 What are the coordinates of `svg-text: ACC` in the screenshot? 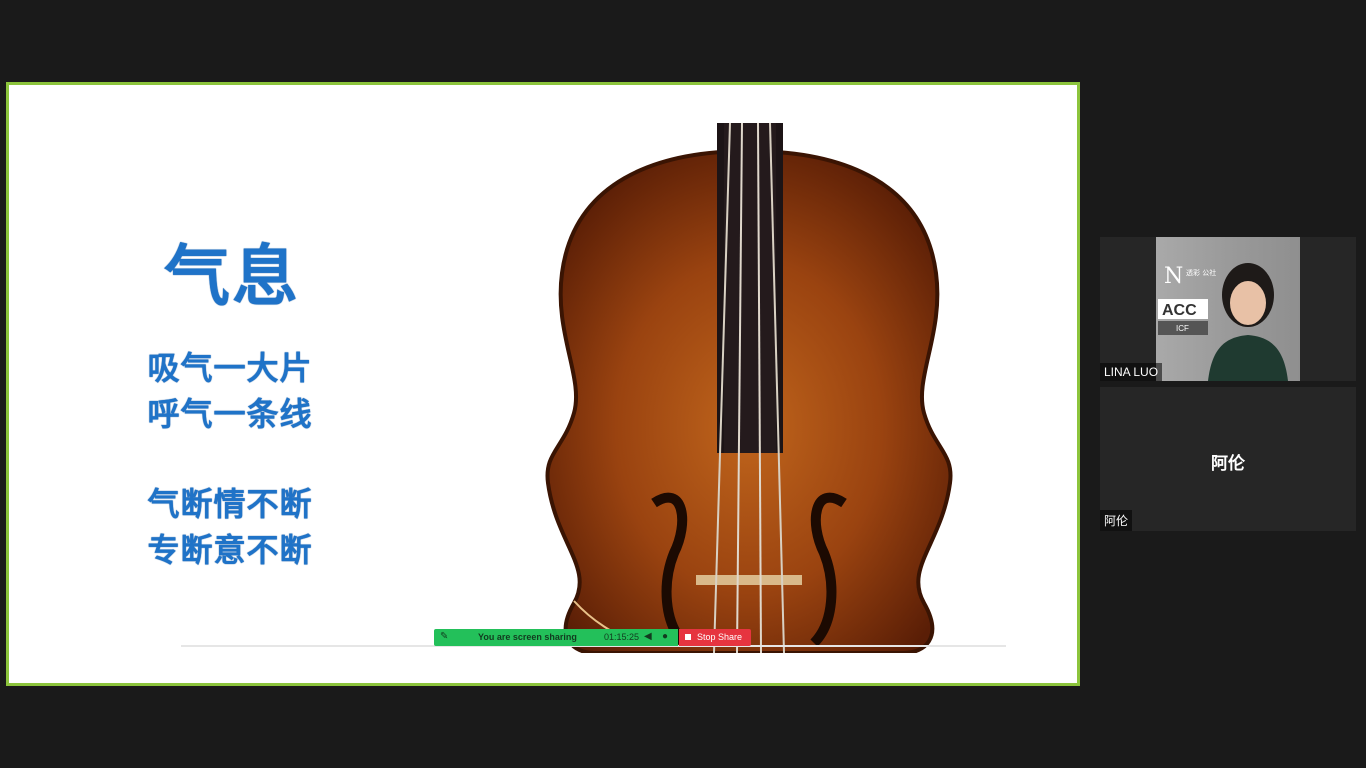 It's located at (1179, 310).